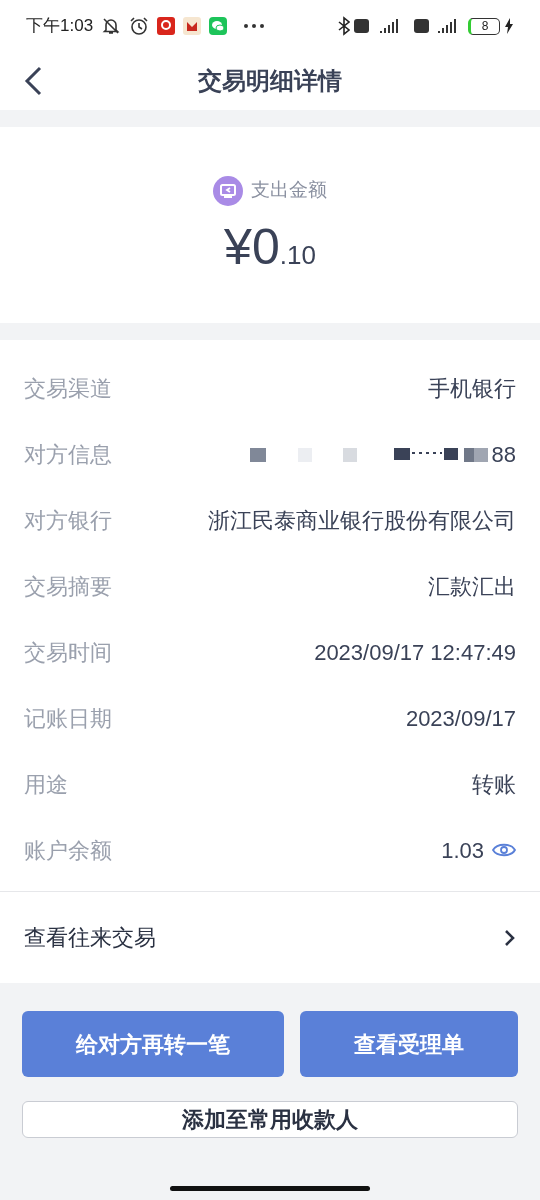 This screenshot has height=1200, width=540. What do you see at coordinates (218, 26) in the screenshot?
I see `chat-app-icon` at bounding box center [218, 26].